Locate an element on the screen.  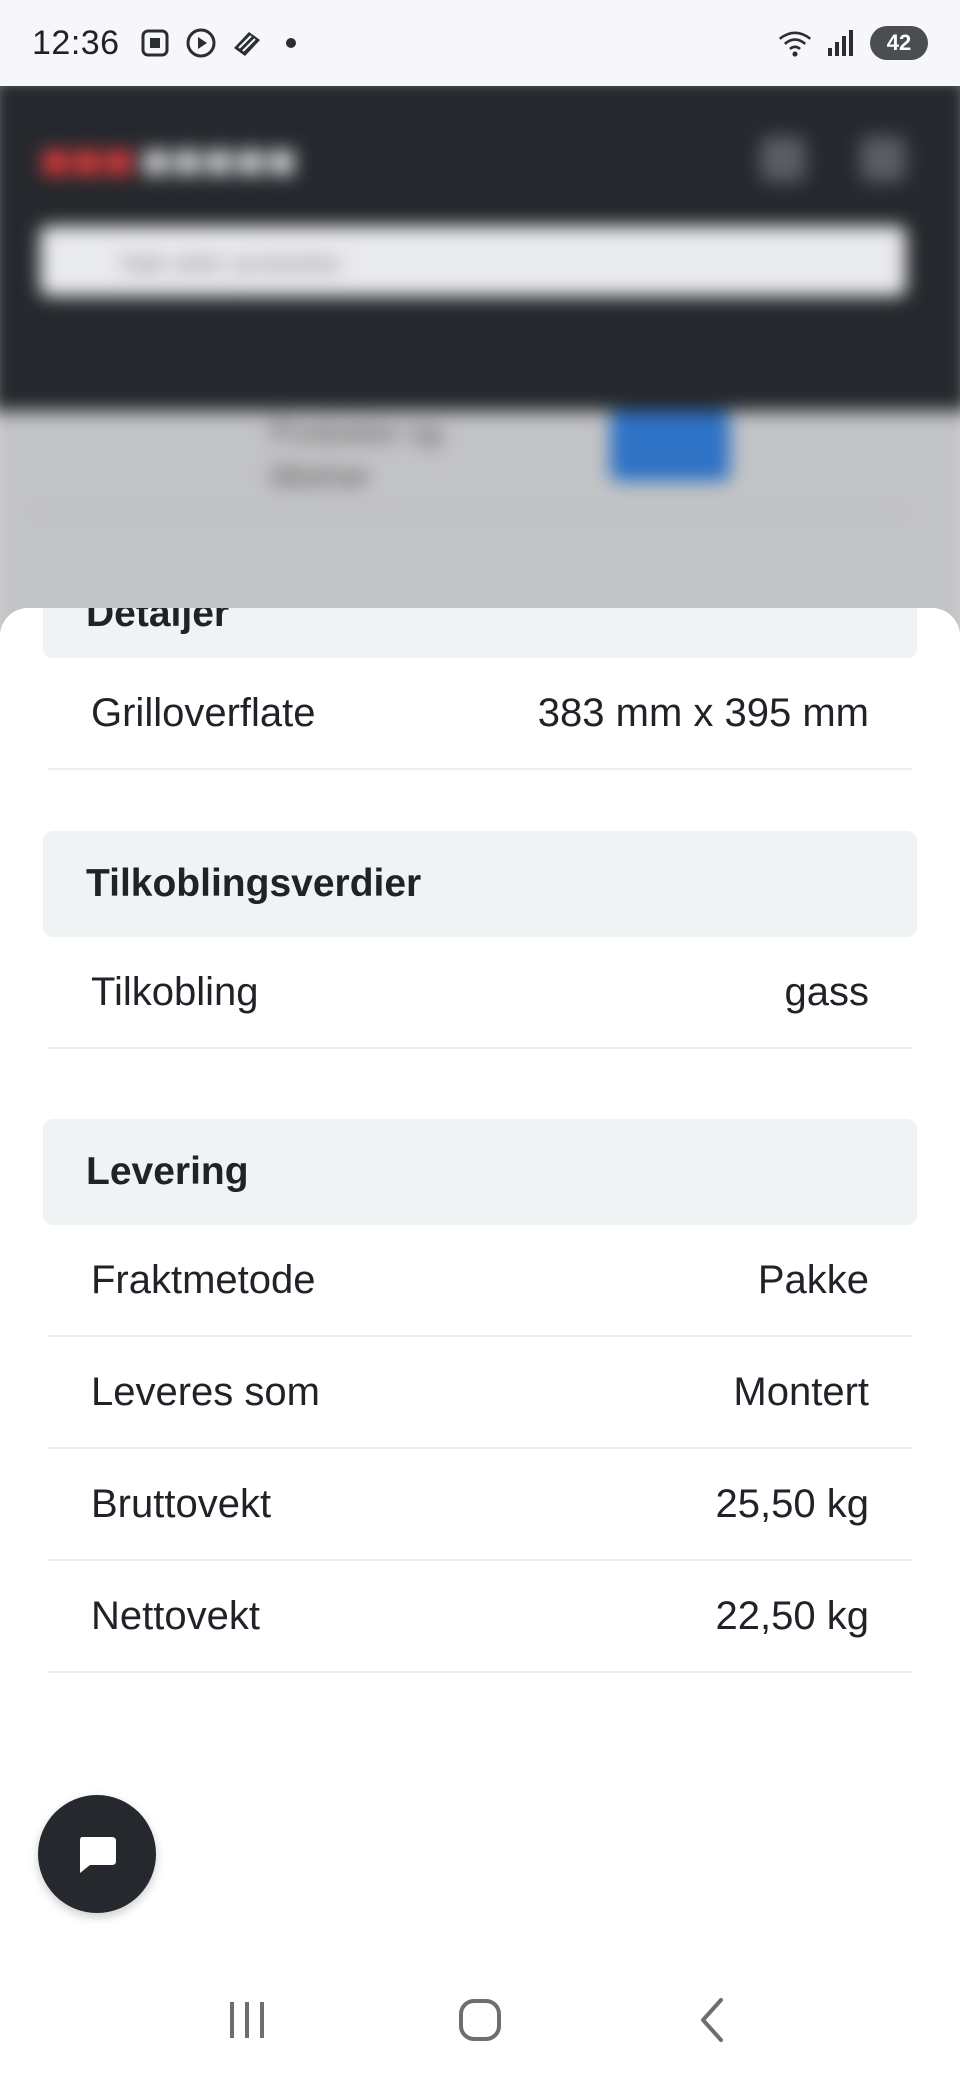
spec-value: gass is located at coordinates (827, 991).